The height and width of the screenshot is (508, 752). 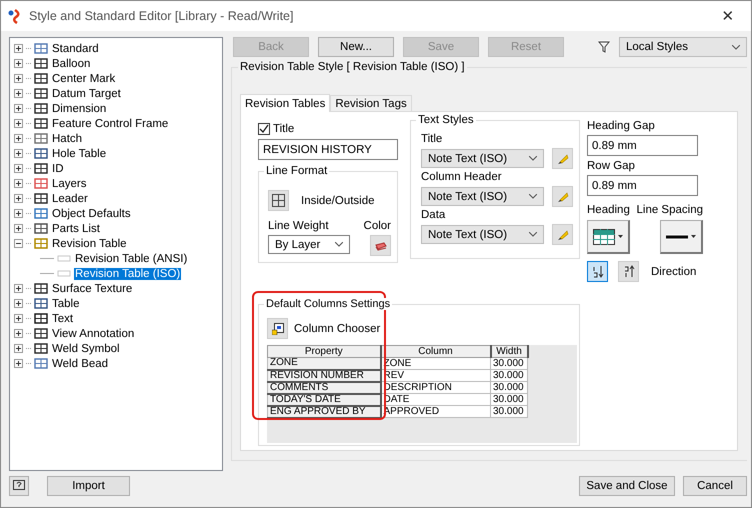 I want to click on heading-button, so click(x=608, y=237).